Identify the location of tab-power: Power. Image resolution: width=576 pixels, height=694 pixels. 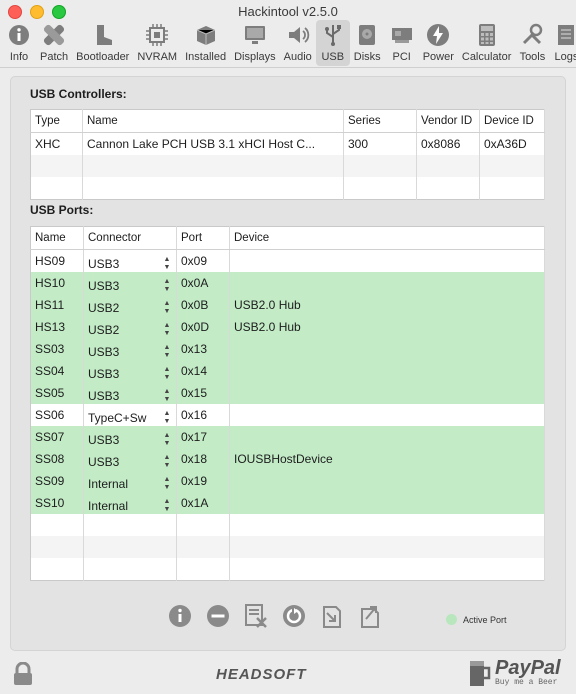
(438, 43).